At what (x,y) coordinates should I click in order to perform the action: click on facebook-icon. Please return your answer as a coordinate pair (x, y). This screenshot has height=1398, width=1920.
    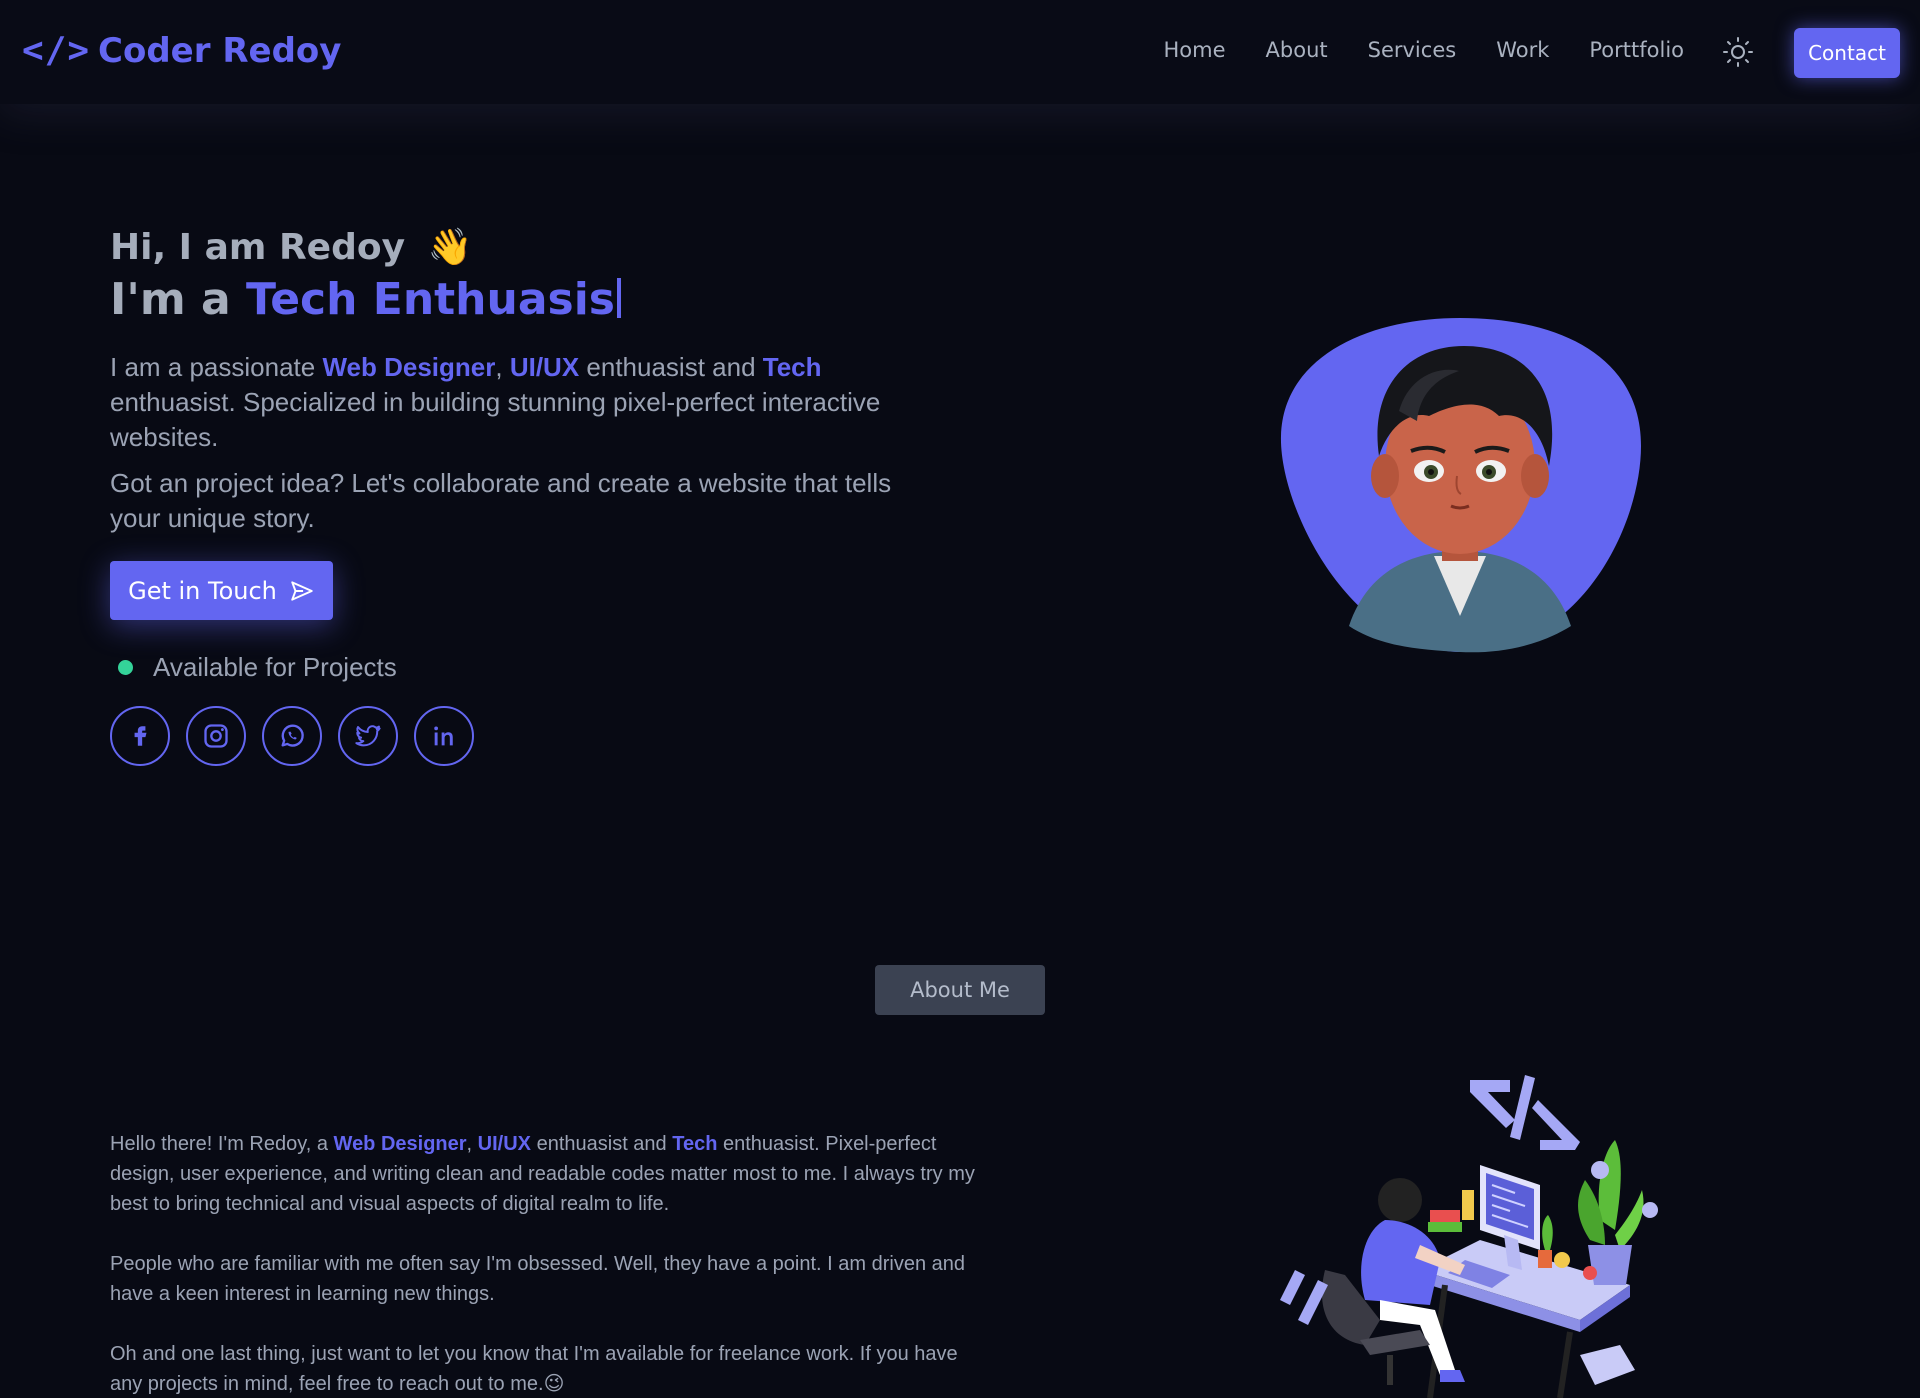
    Looking at the image, I should click on (140, 736).